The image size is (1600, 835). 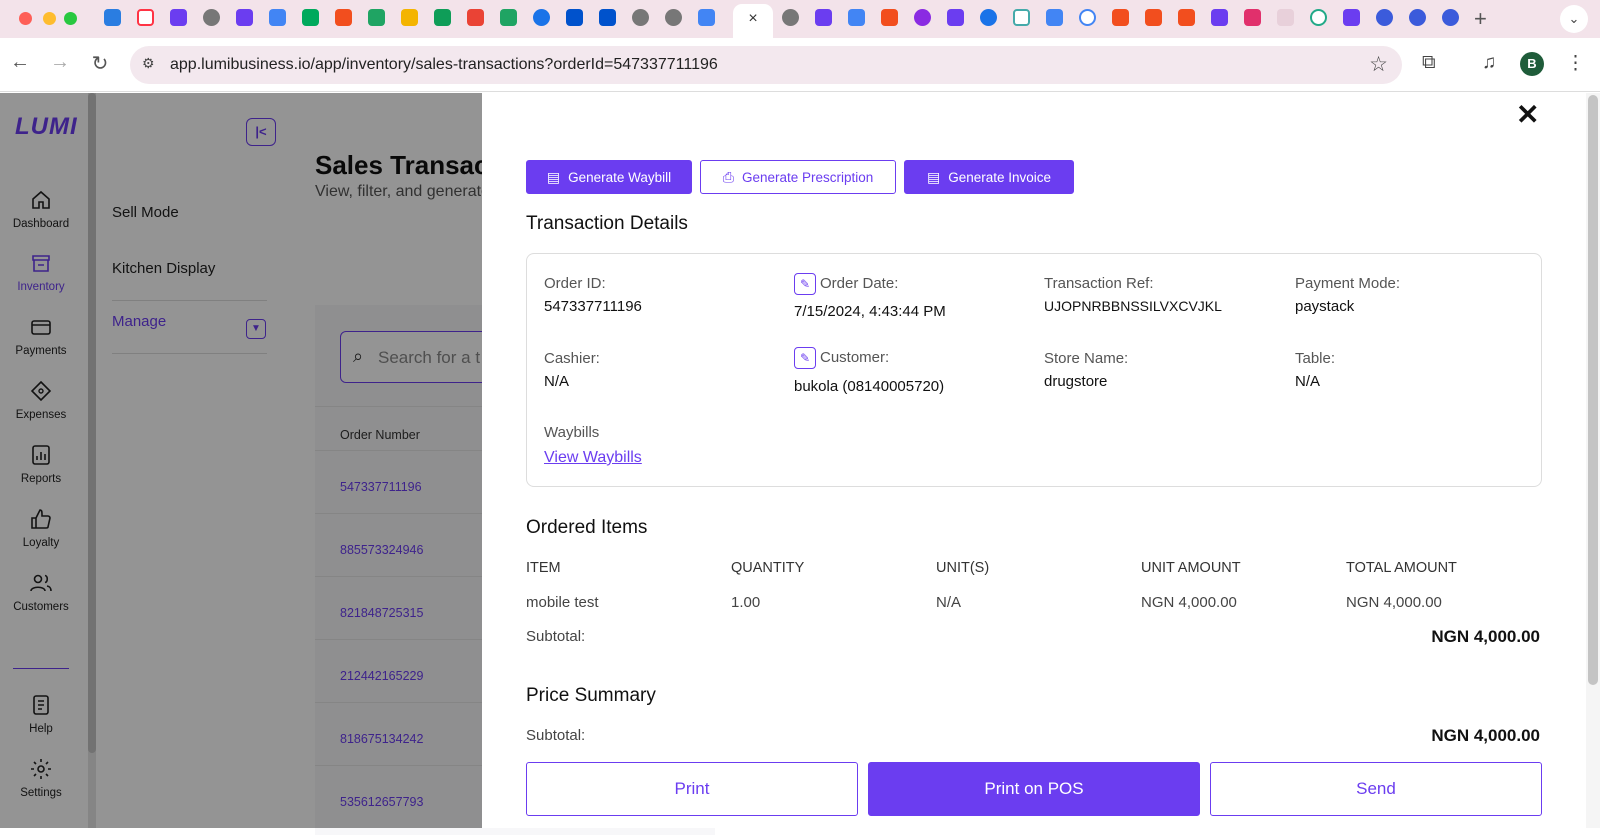 What do you see at coordinates (1485, 636) in the screenshot?
I see `items-subtotal-value: NGN 4,000.00` at bounding box center [1485, 636].